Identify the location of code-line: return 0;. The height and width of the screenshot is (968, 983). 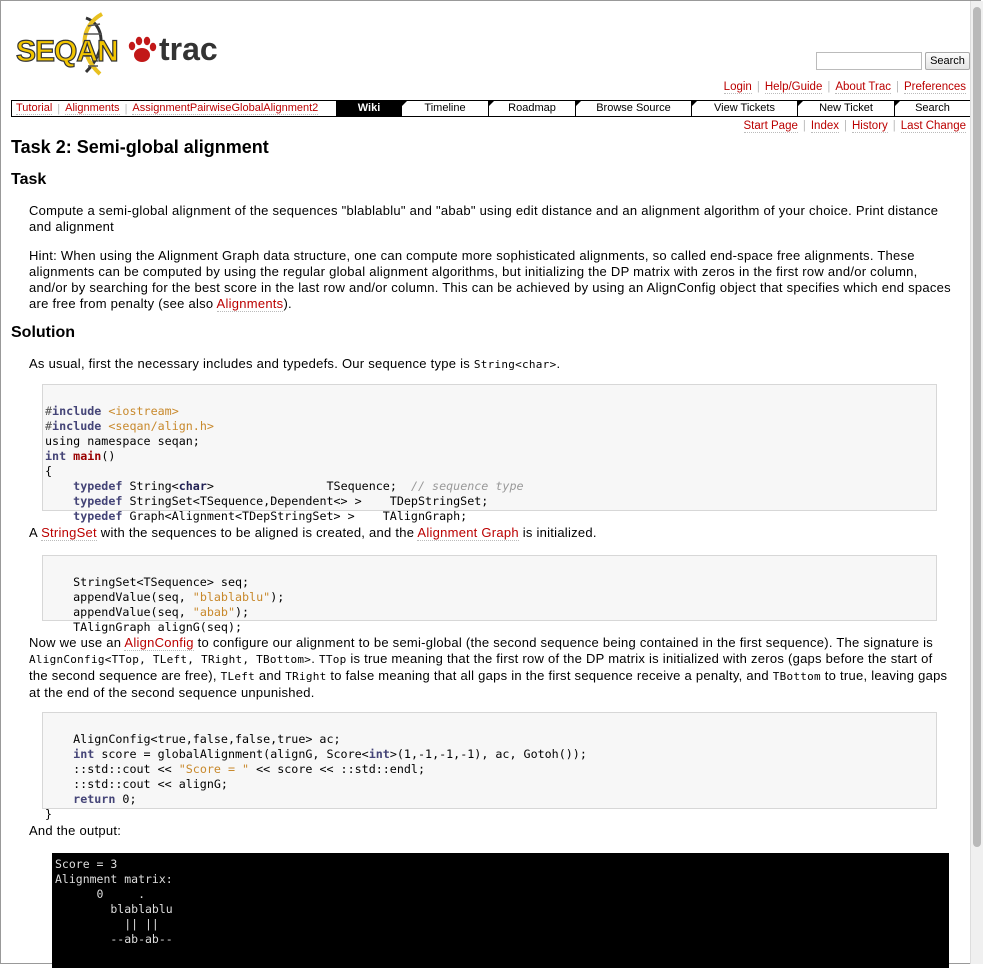
(105, 799).